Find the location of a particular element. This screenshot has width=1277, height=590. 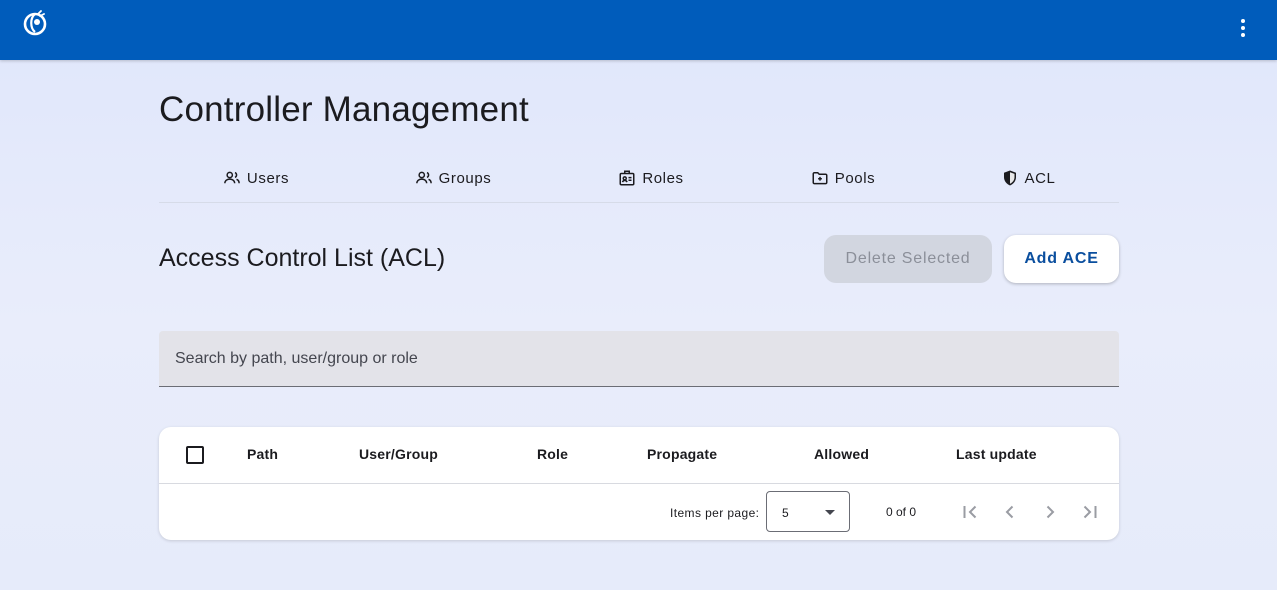

dropdown-arrow-icon is located at coordinates (830, 512).